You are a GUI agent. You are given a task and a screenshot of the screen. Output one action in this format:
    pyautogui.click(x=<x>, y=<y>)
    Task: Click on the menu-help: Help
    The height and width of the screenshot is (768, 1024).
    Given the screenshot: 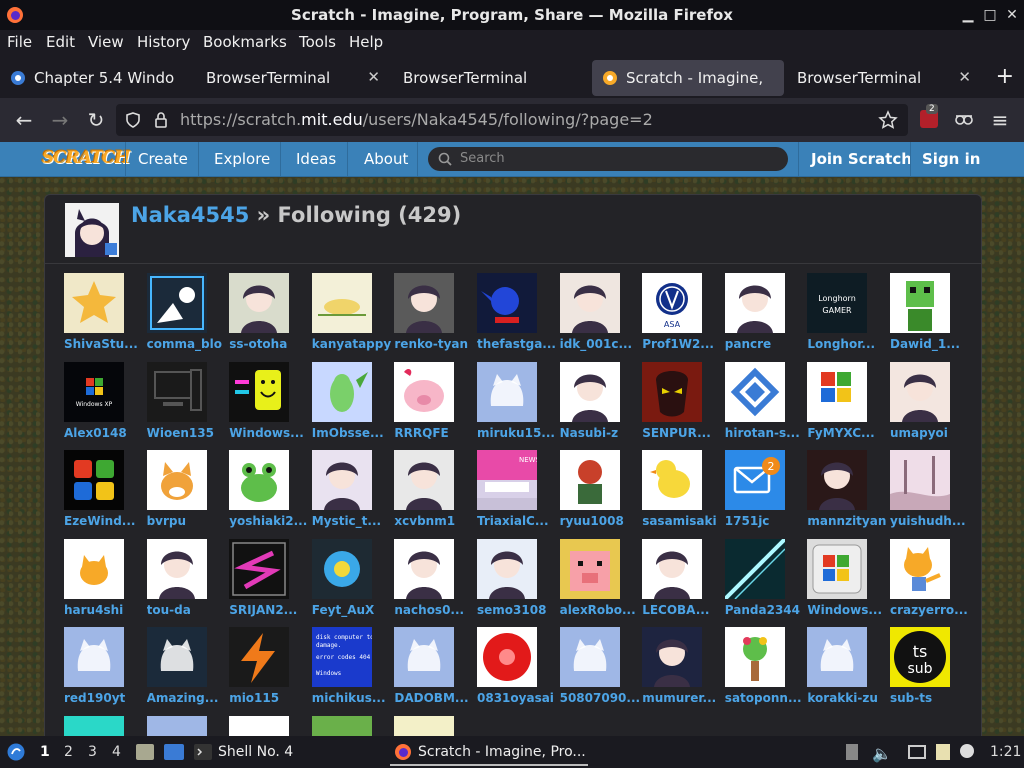 What is the action you would take?
    pyautogui.click(x=366, y=42)
    